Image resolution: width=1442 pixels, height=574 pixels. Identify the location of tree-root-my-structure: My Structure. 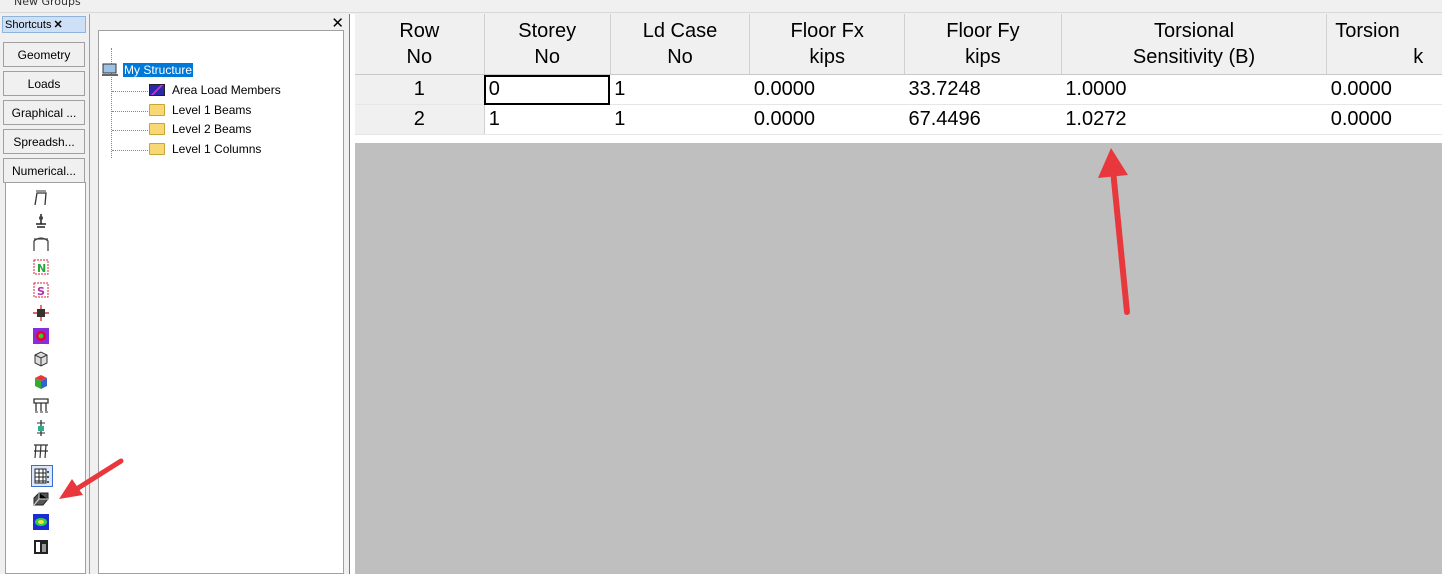
(147, 69).